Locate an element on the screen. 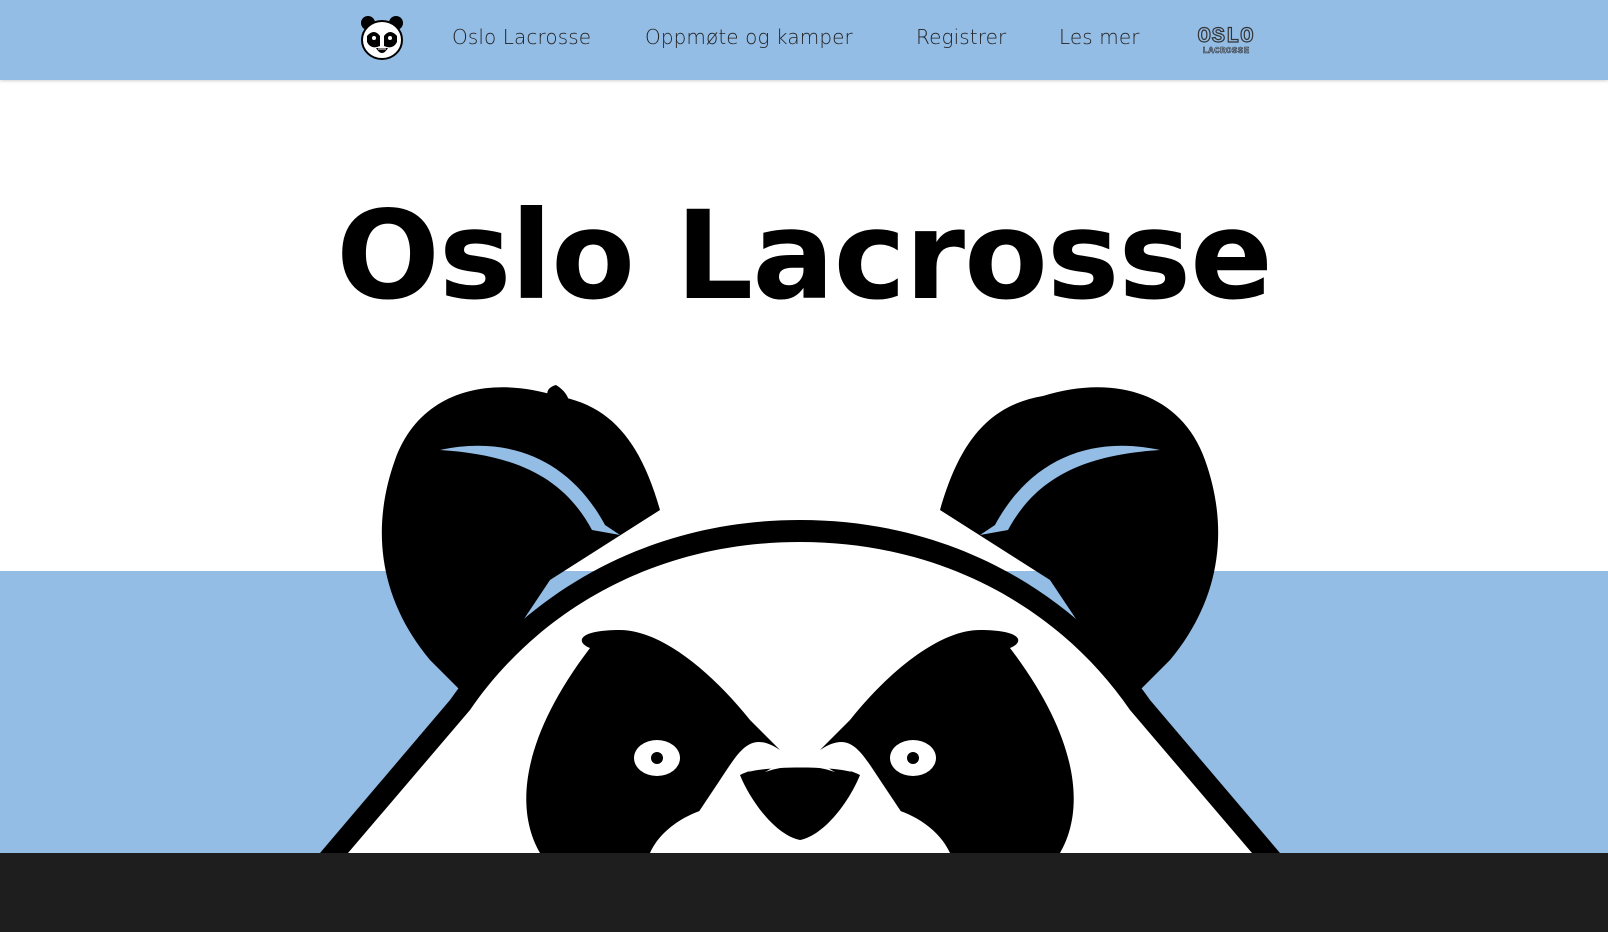 The image size is (1608, 932). wordmark-line2: LACROSSE is located at coordinates (1225, 51).